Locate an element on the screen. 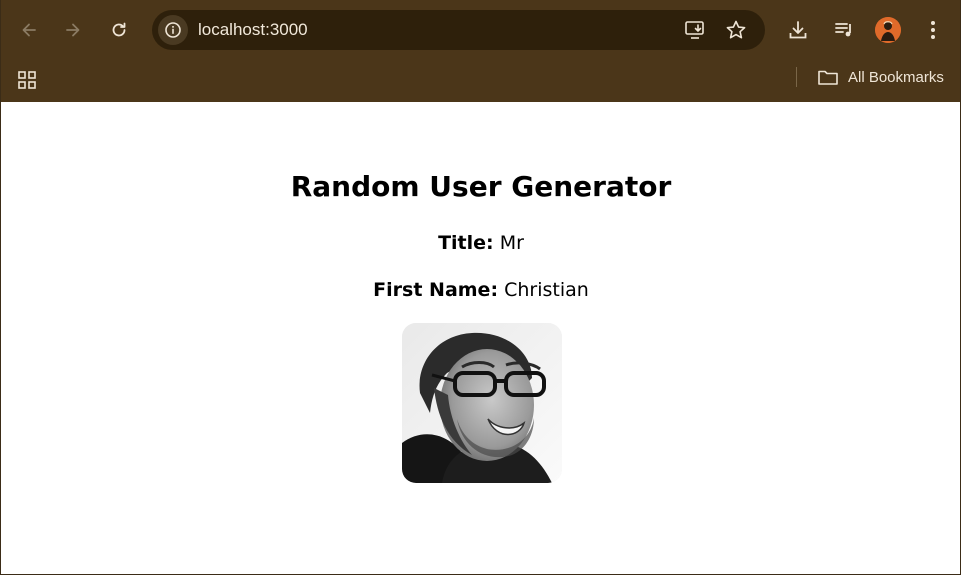  page-title: Random User Generator is located at coordinates (481, 186).